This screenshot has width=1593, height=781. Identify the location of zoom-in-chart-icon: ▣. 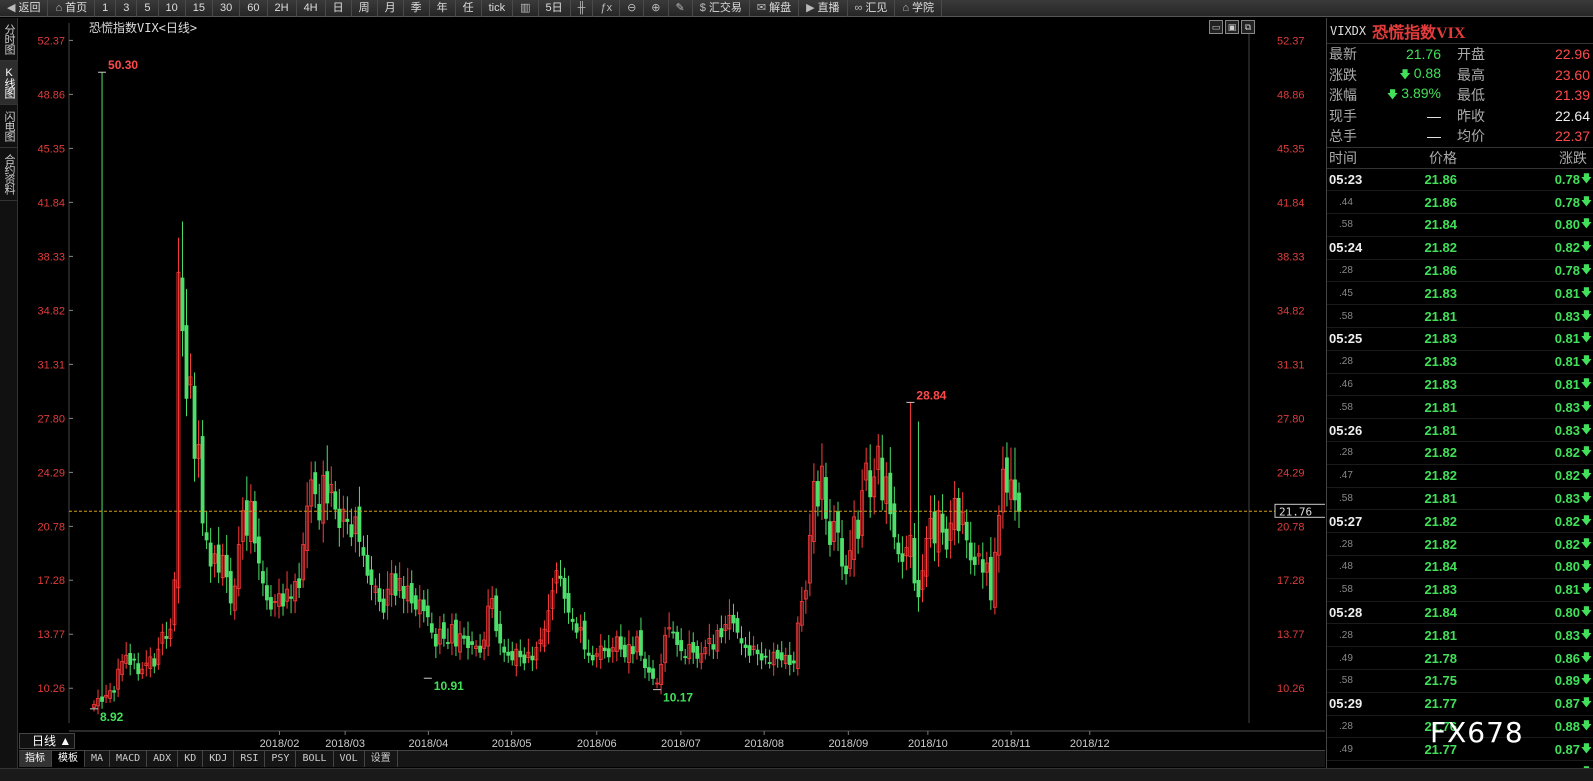
(1232, 27).